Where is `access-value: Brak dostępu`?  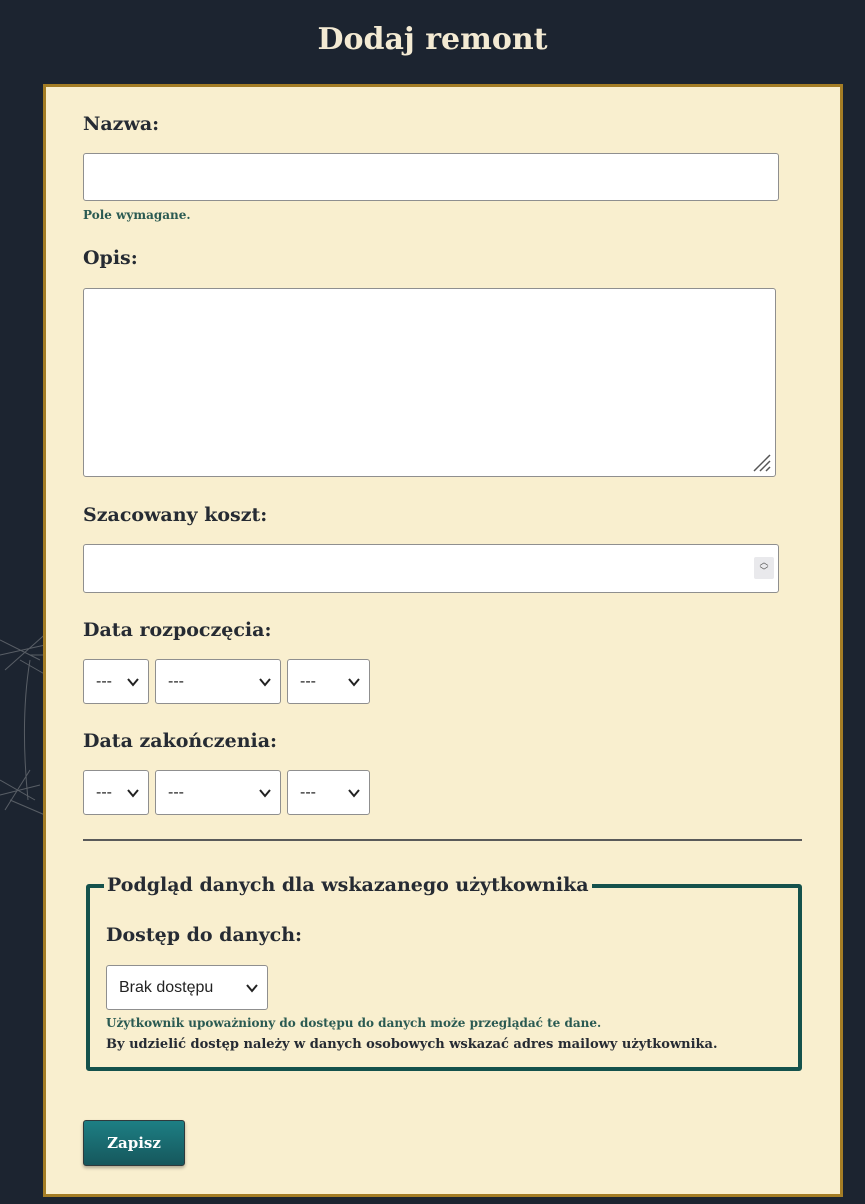 access-value: Brak dostępu is located at coordinates (166, 987).